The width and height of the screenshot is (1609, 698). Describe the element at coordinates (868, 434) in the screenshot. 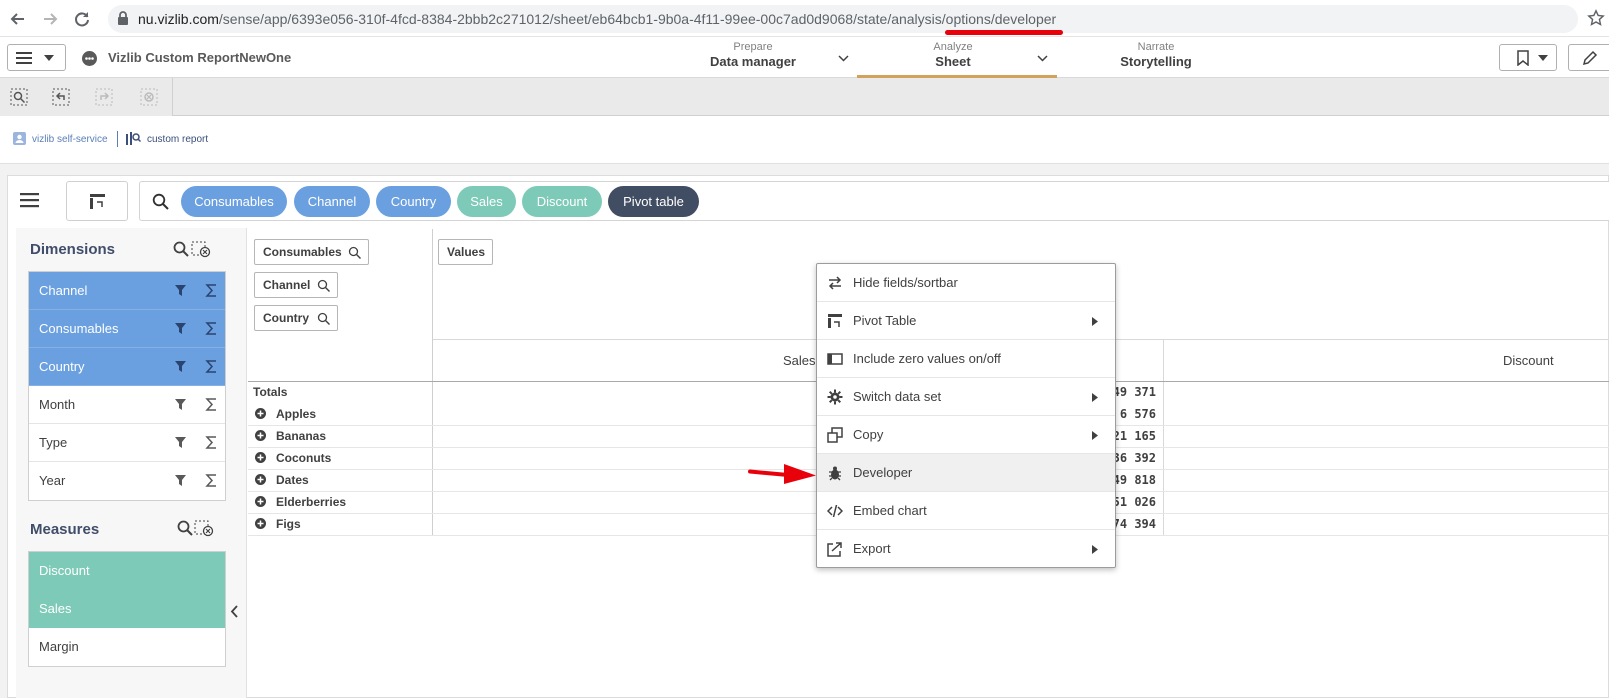

I see `menu-item-label: Copy` at that location.